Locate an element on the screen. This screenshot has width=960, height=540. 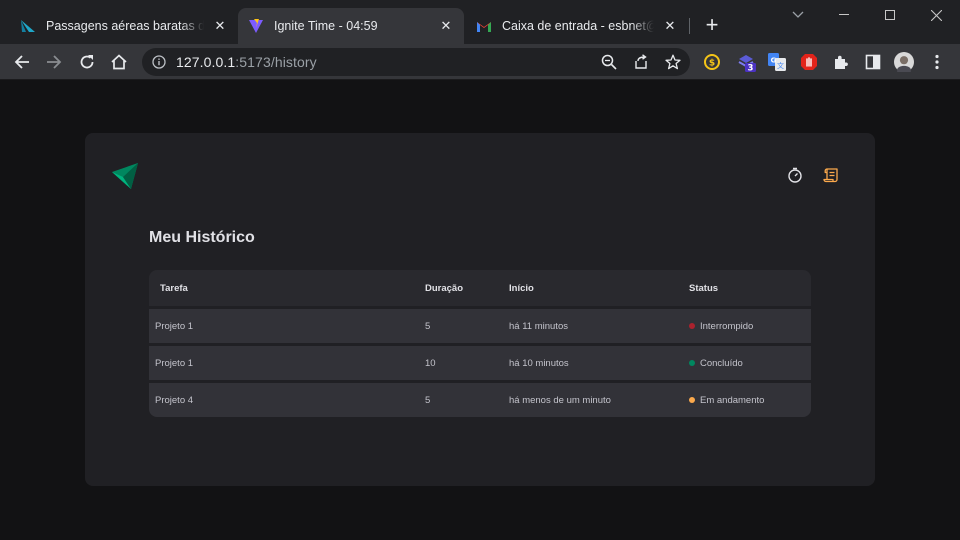
coin-extension-icon: $ is located at coordinates (712, 62).